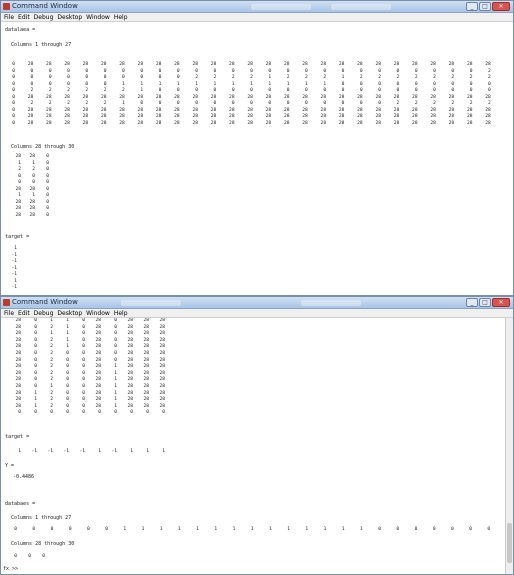 This screenshot has height=575, width=514. What do you see at coordinates (14, 261) in the screenshot?
I see `matrix-cell: -1` at bounding box center [14, 261].